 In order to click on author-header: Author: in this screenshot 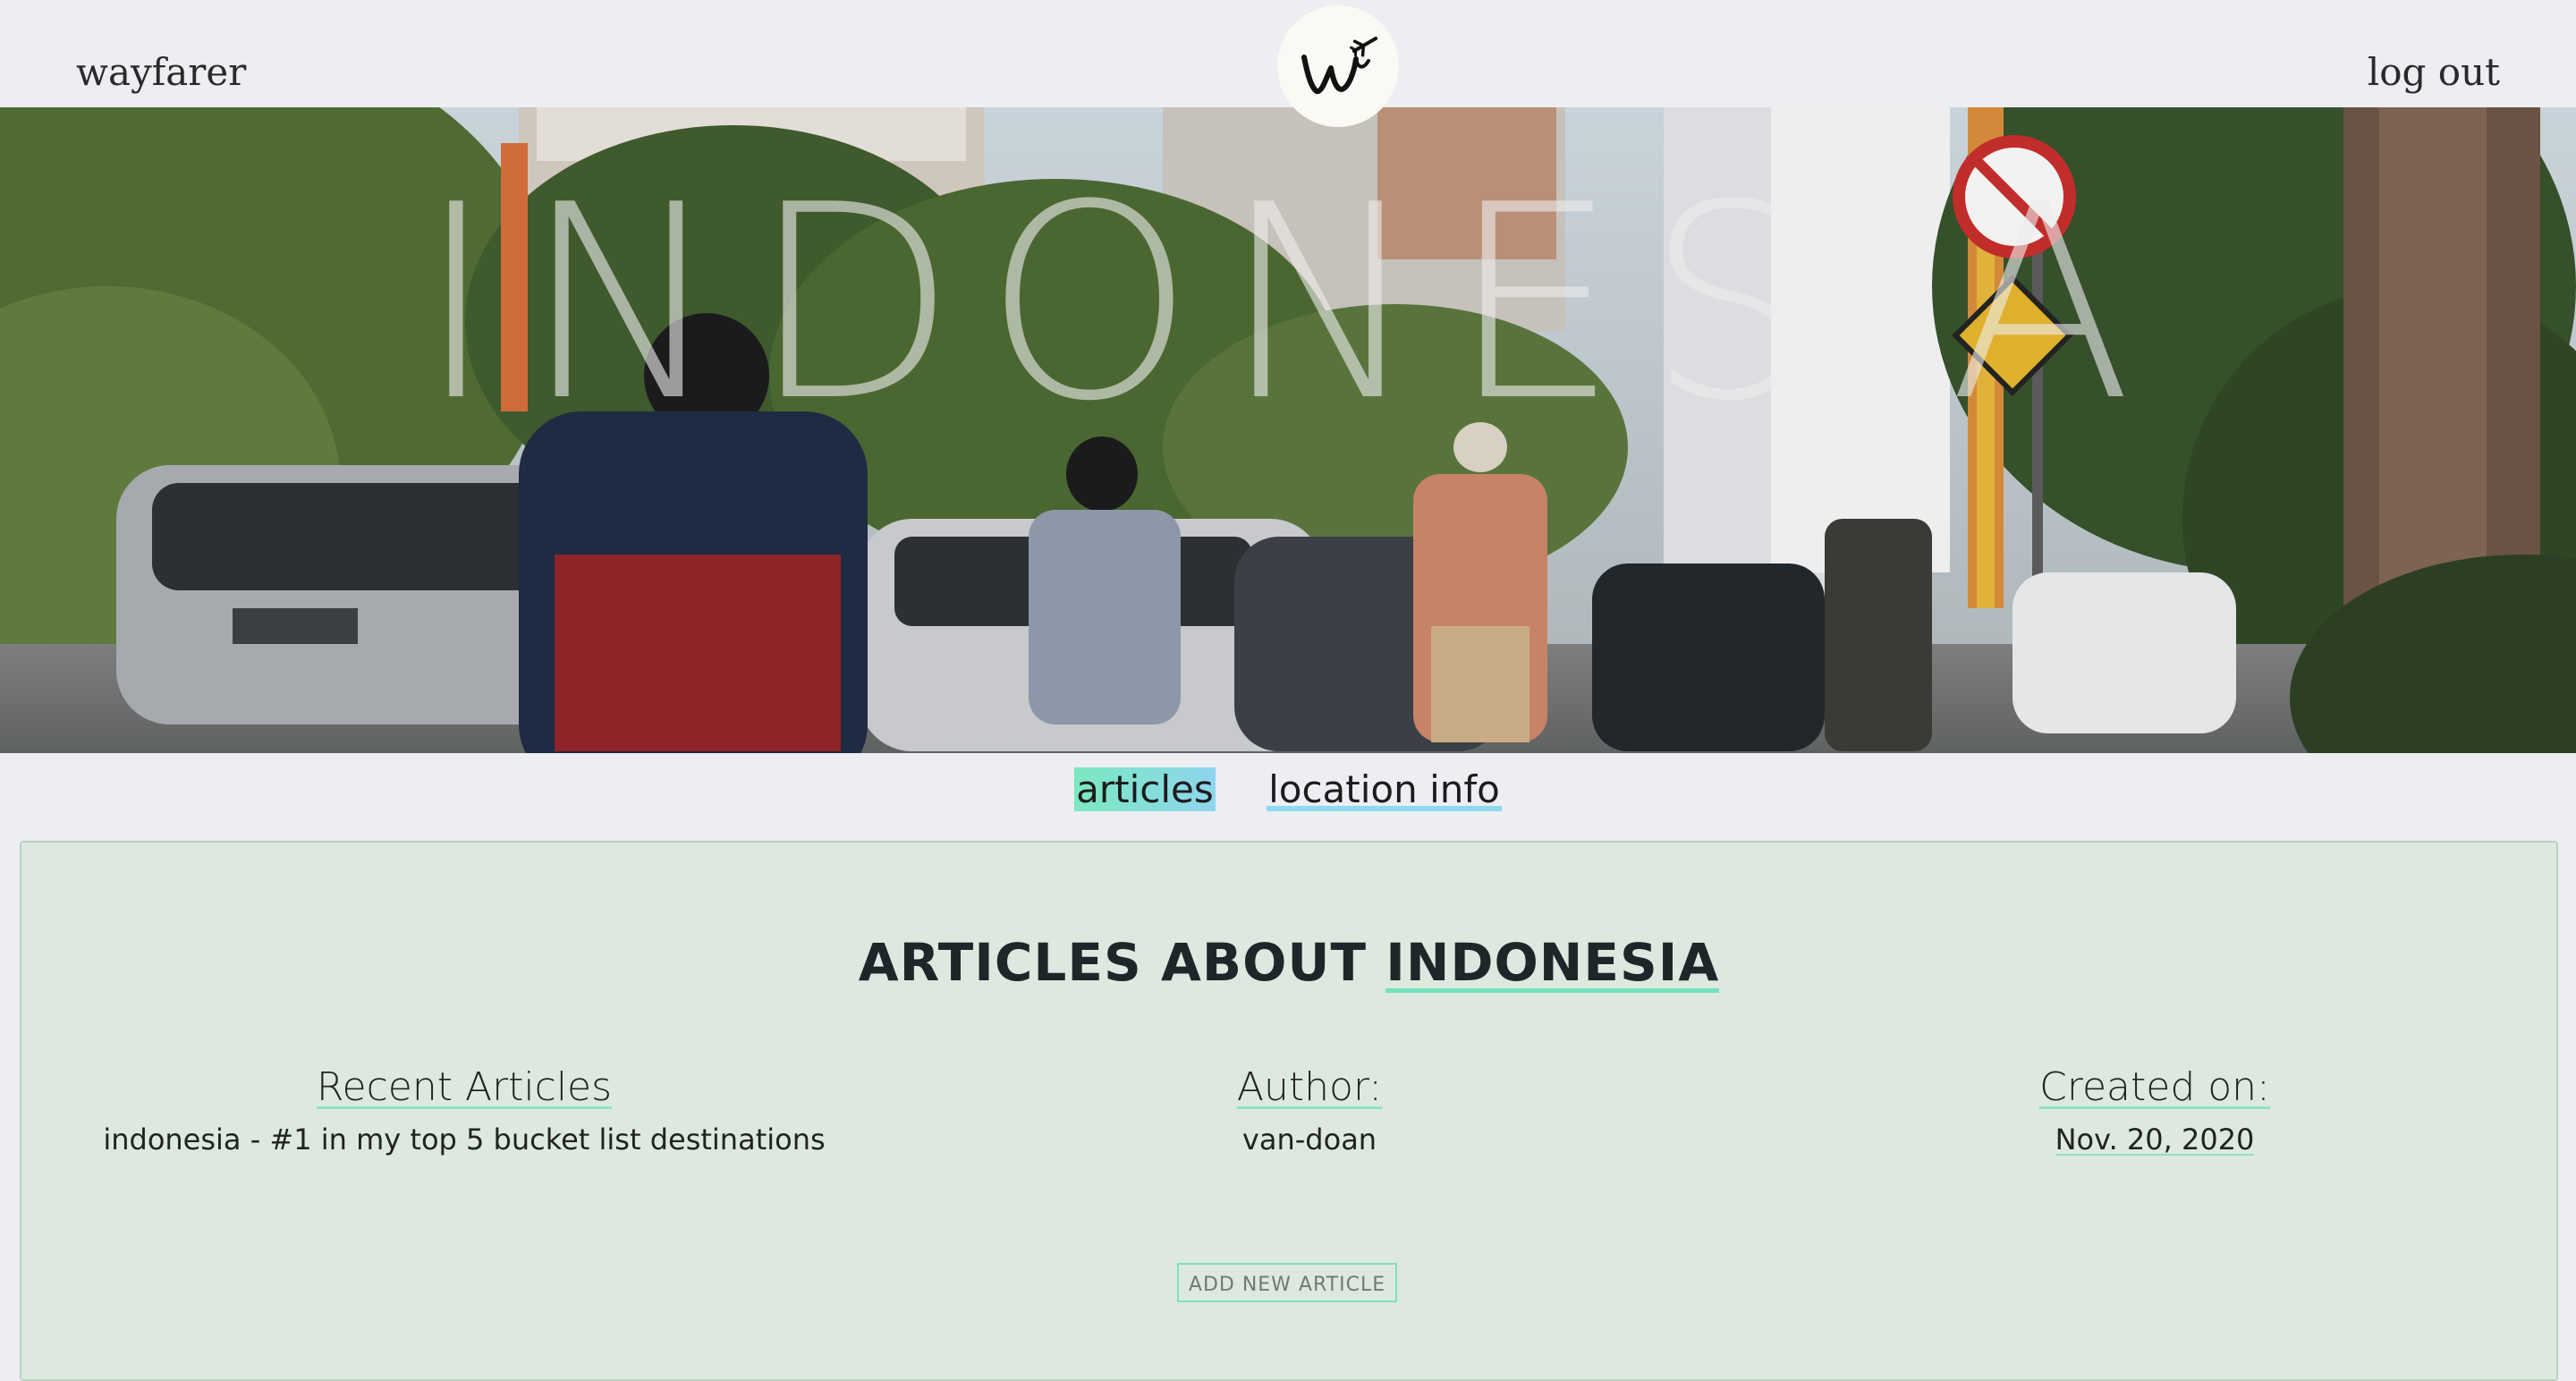, I will do `click(1309, 1087)`.